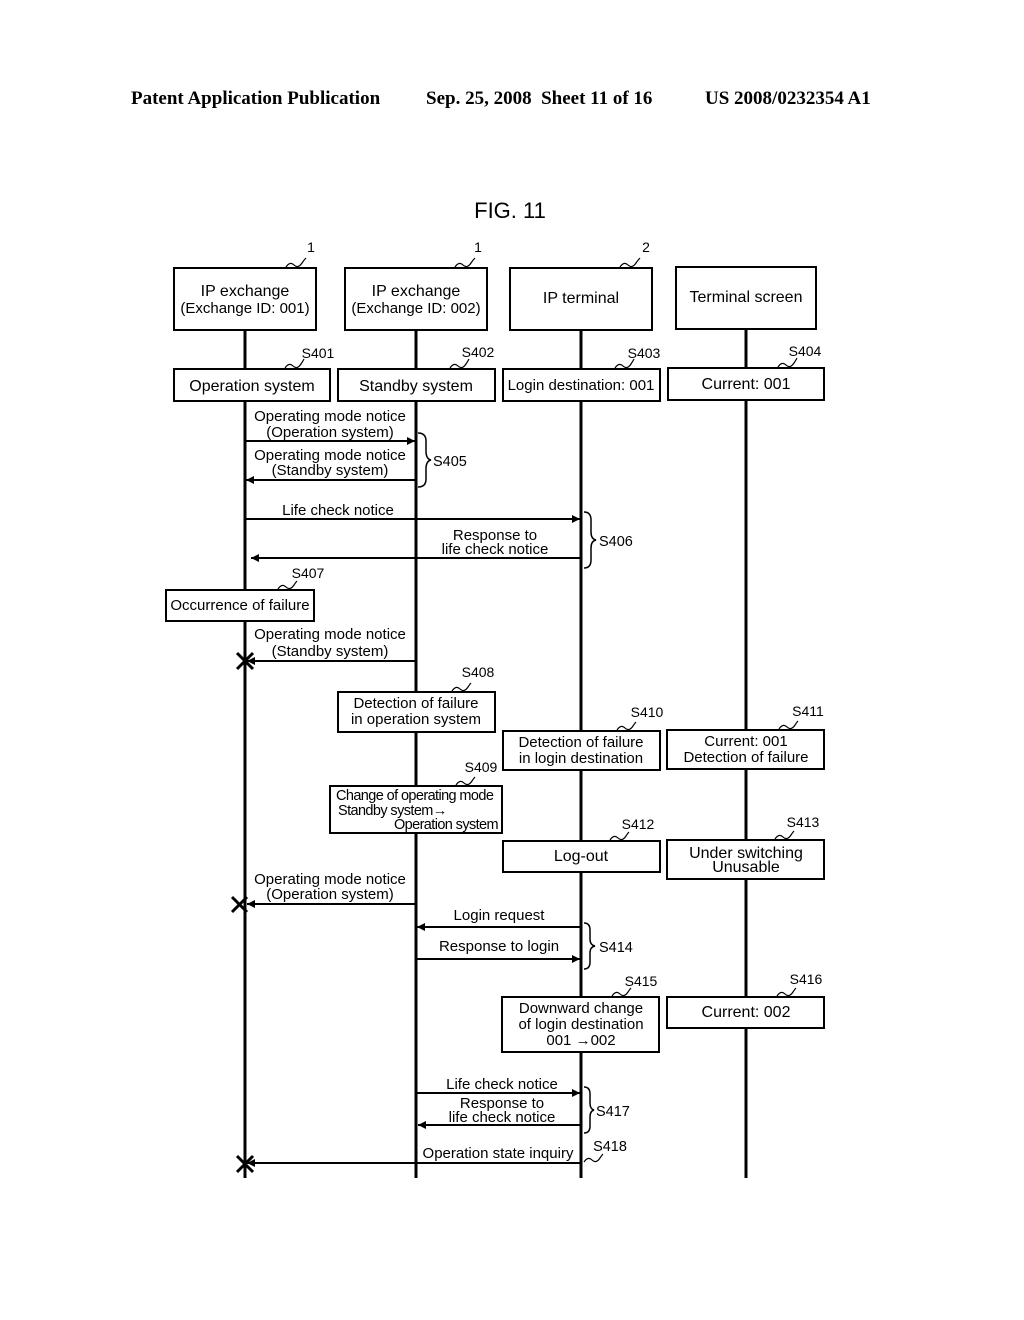 Image resolution: width=1024 pixels, height=1320 pixels. Describe the element at coordinates (808, 711) in the screenshot. I see `step-label: S411` at that location.